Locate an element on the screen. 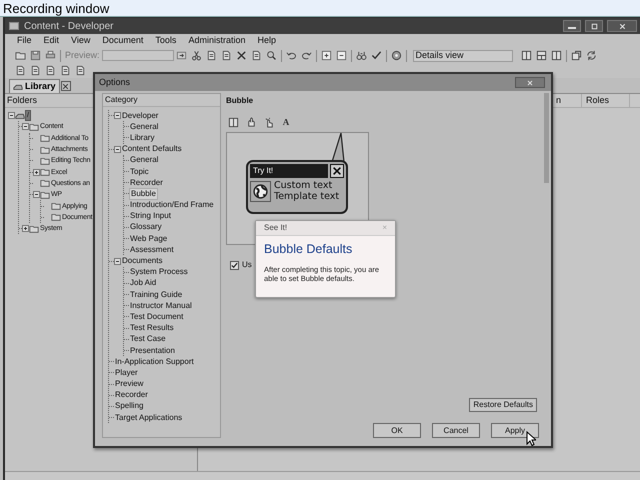 The height and width of the screenshot is (480, 640). tree-item: Player is located at coordinates (126, 373).